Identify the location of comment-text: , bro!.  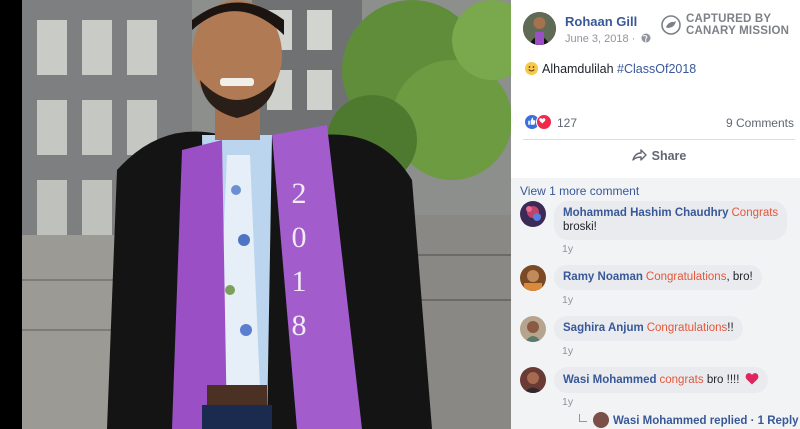
(739, 277).